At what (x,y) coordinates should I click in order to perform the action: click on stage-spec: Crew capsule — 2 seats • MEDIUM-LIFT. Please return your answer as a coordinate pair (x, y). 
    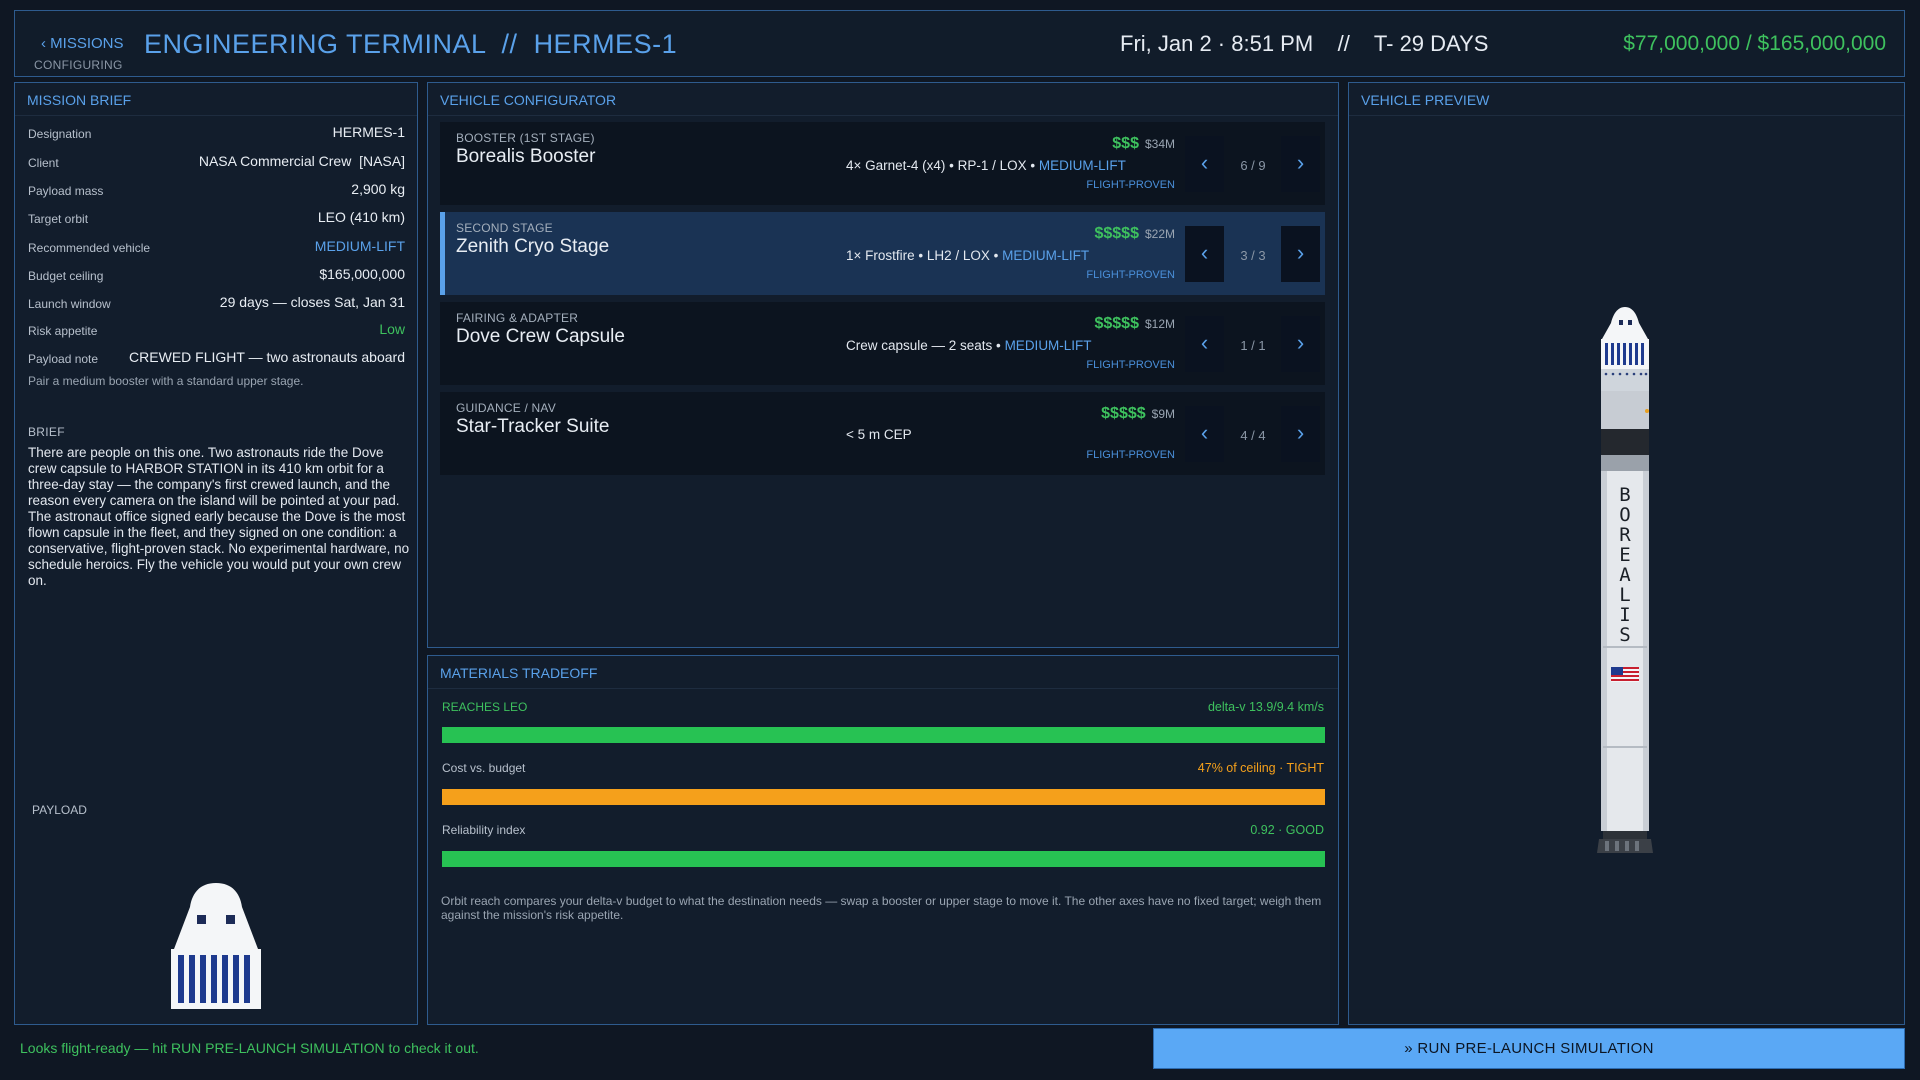
    Looking at the image, I should click on (969, 345).